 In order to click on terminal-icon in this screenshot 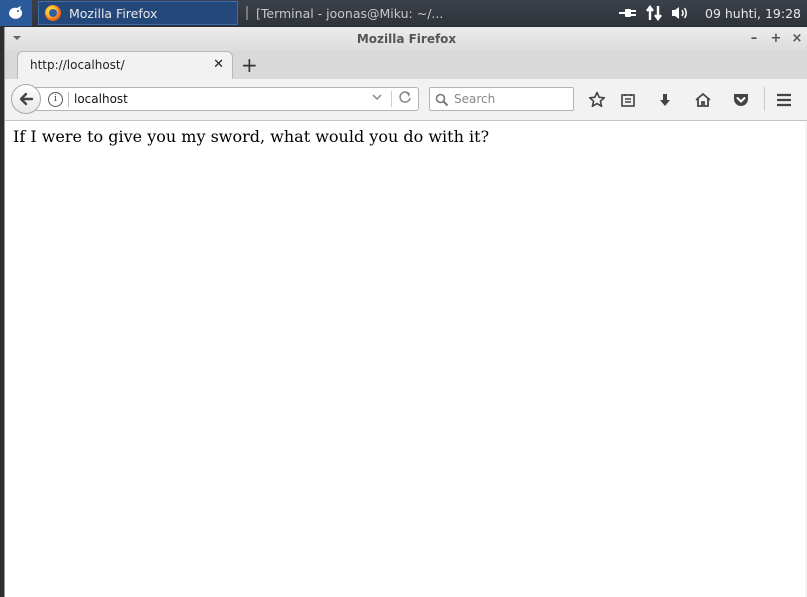, I will do `click(247, 13)`.